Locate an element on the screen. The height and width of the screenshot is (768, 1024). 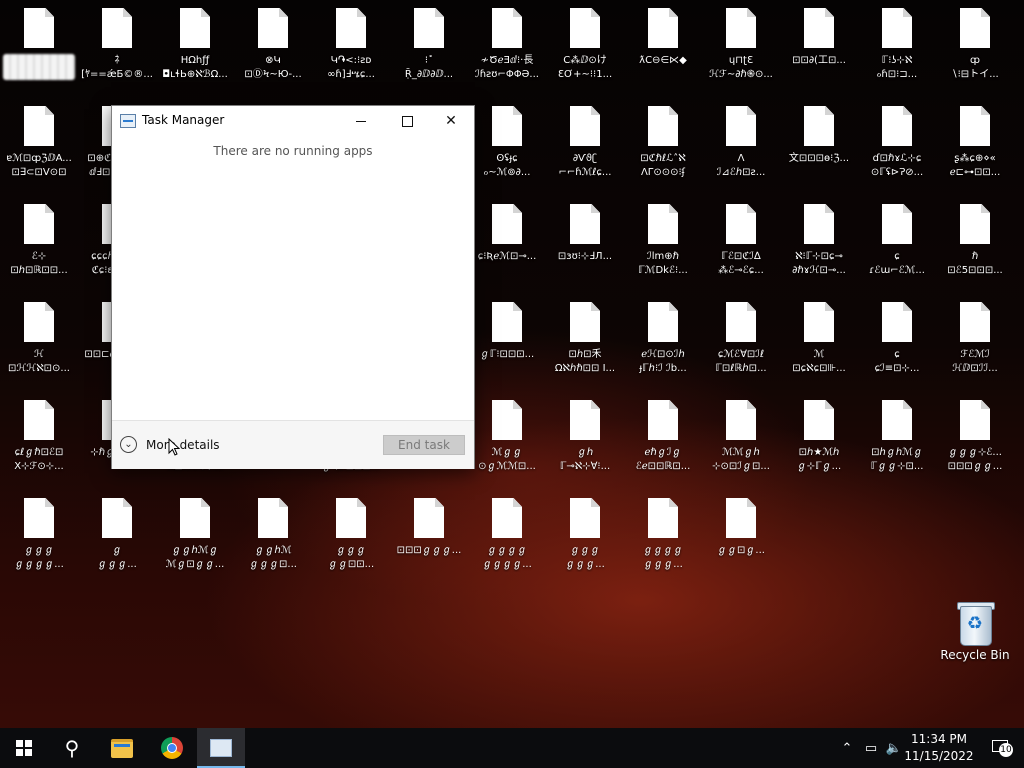
desktop-file-label: ℊℊℎℳ is located at coordinates (273, 550).